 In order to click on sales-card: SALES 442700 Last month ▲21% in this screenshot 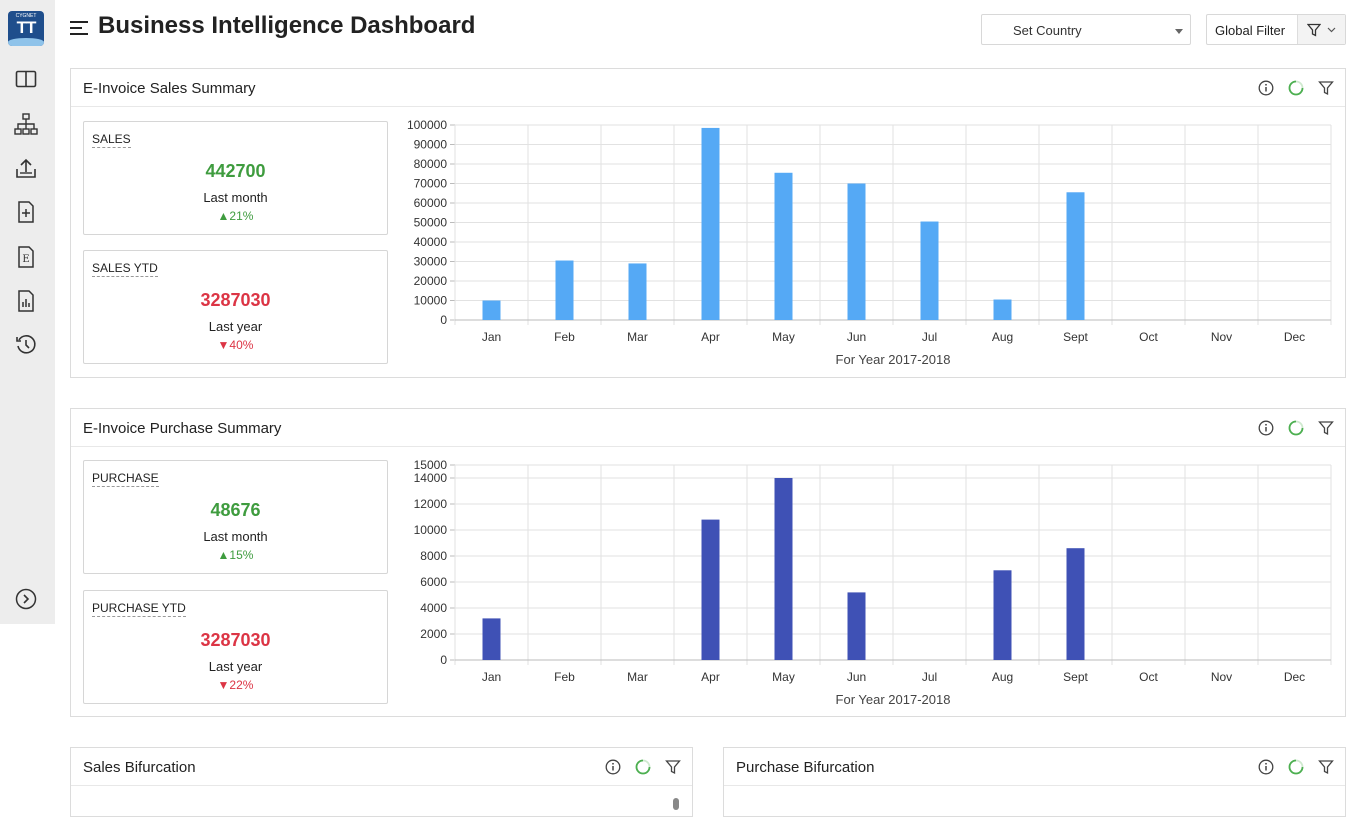, I will do `click(235, 178)`.